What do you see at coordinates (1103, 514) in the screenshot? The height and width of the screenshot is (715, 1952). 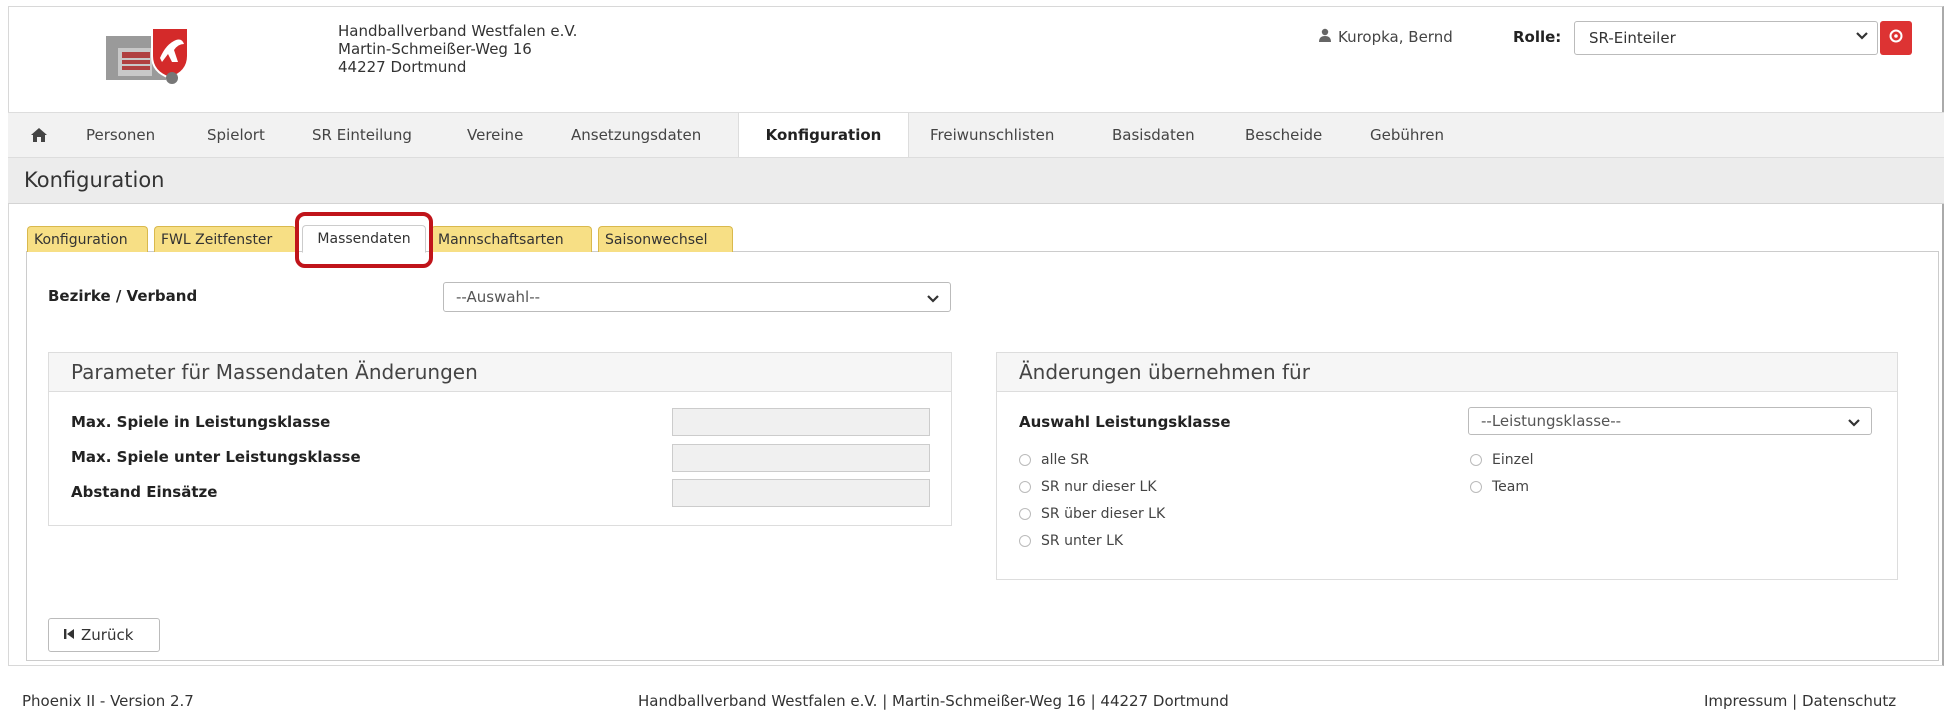 I see `radio-label: SR über dieser LK` at bounding box center [1103, 514].